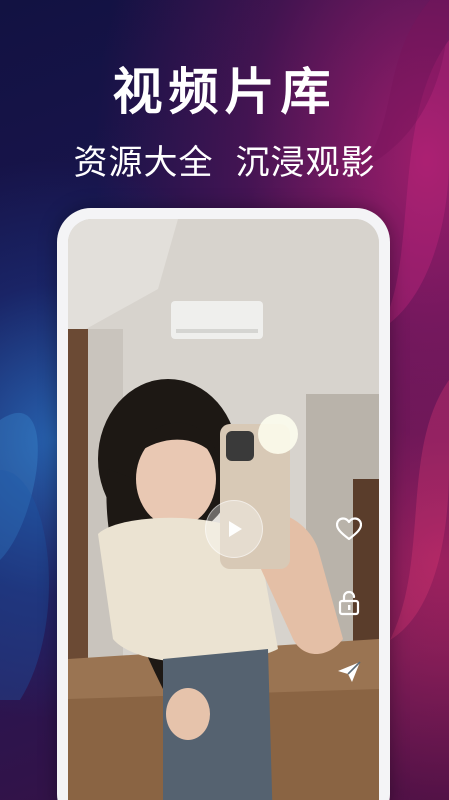 The image size is (449, 800). I want to click on send-icon, so click(349, 671).